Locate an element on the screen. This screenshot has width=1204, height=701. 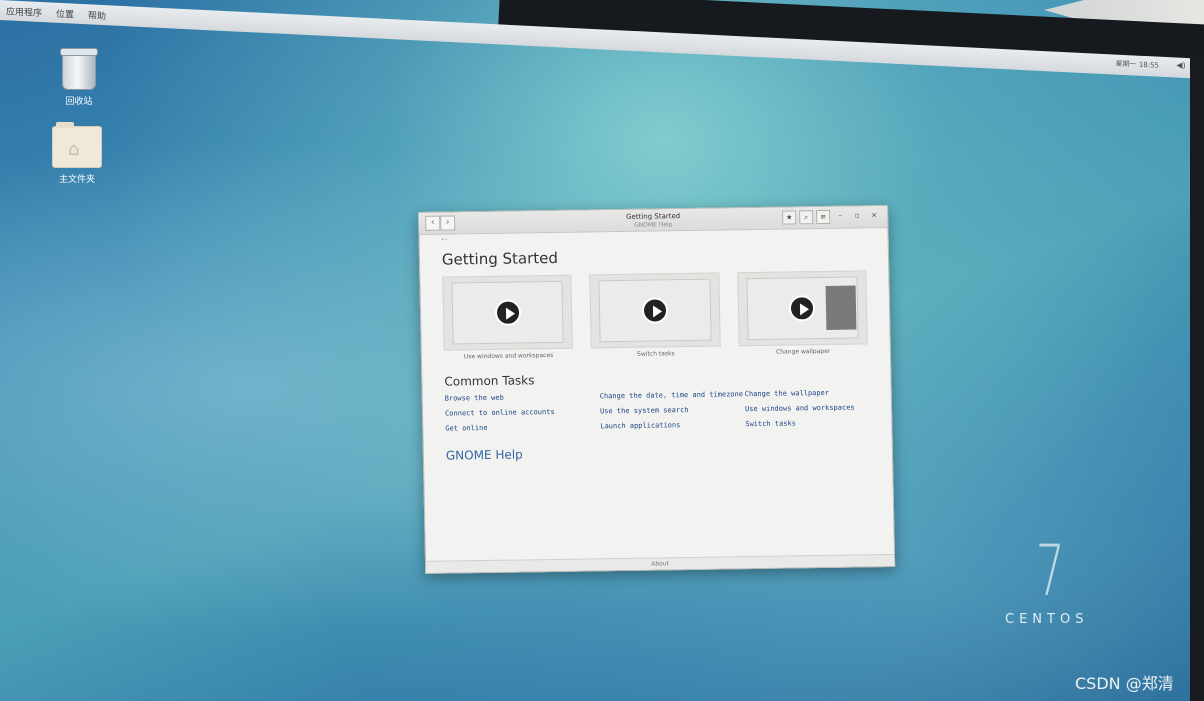
video-item: Switch tasks is located at coordinates (655, 315).